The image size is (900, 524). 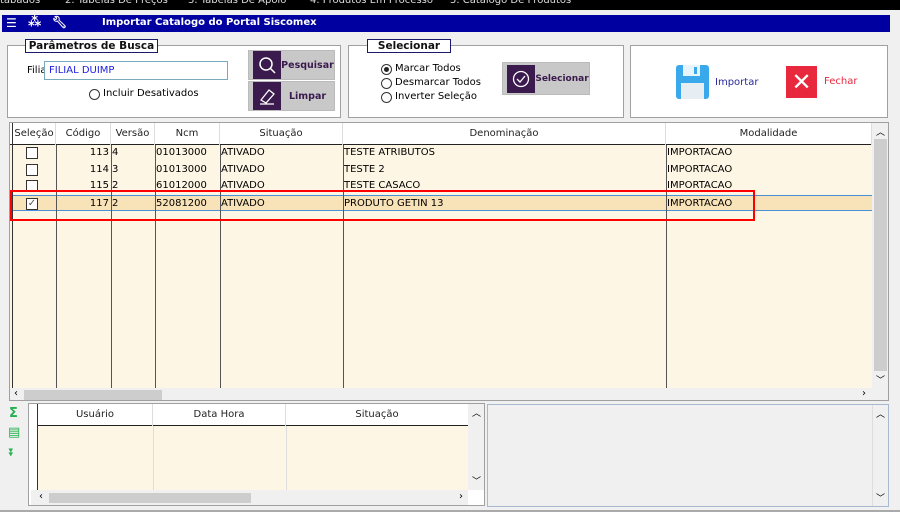 I want to click on importar-button, so click(x=692, y=82).